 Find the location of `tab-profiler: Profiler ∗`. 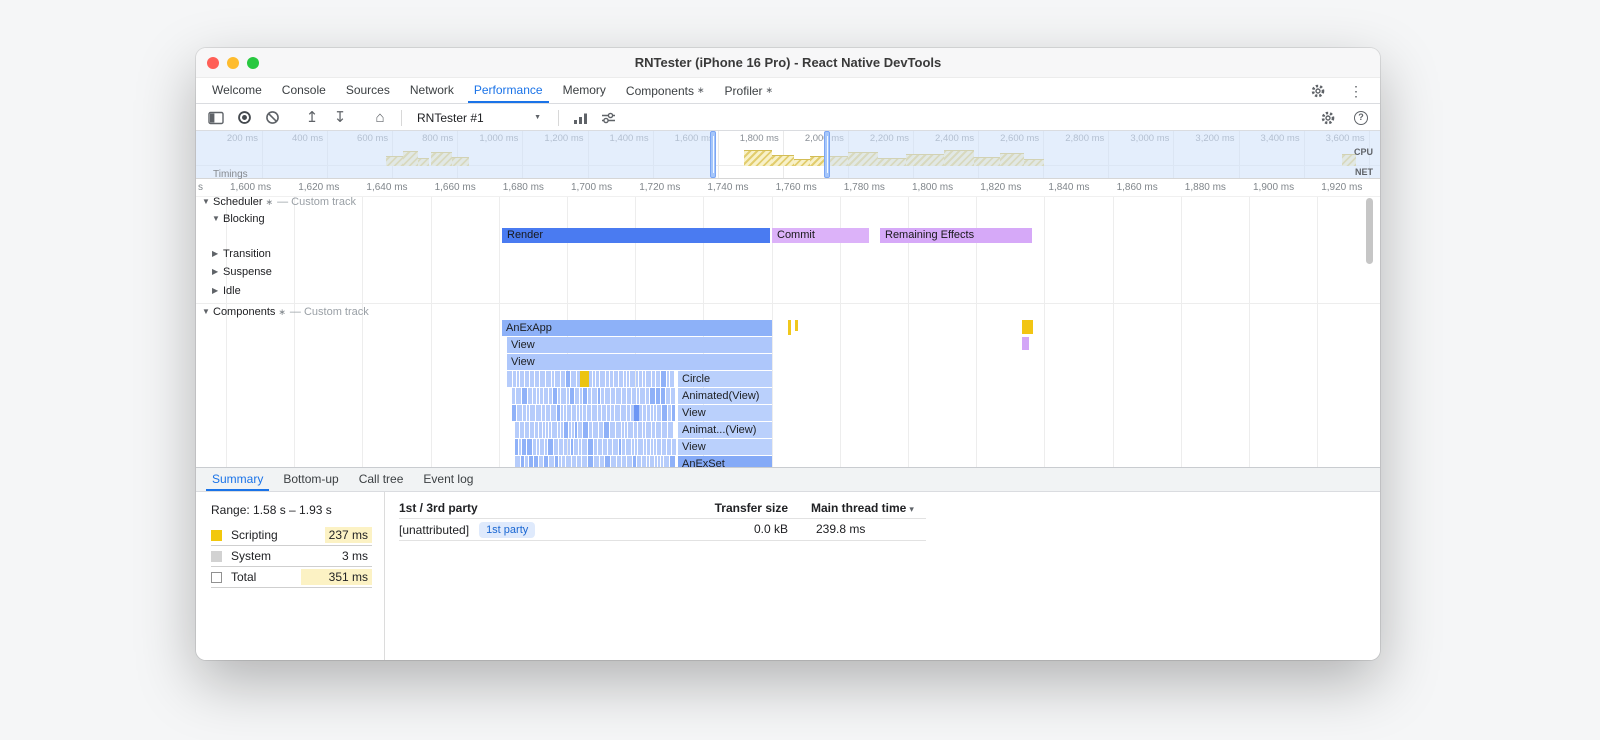

tab-profiler: Profiler ∗ is located at coordinates (749, 90).